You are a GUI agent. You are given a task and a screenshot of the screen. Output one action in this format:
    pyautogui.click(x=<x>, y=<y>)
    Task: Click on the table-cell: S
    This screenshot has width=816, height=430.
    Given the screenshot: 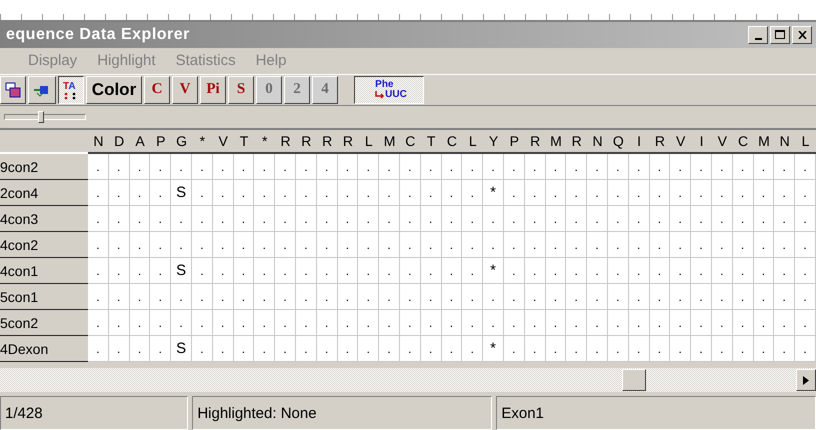 What is the action you would take?
    pyautogui.click(x=181, y=349)
    